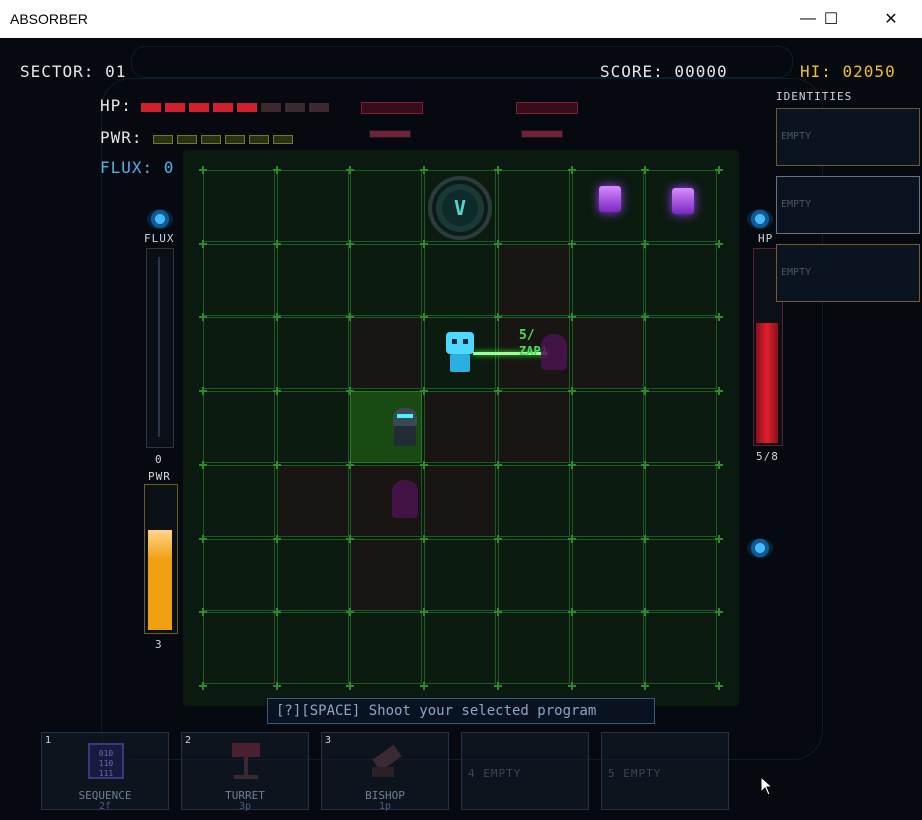 This screenshot has height=820, width=922. Describe the element at coordinates (760, 548) in the screenshot. I see `orb-icon` at that location.